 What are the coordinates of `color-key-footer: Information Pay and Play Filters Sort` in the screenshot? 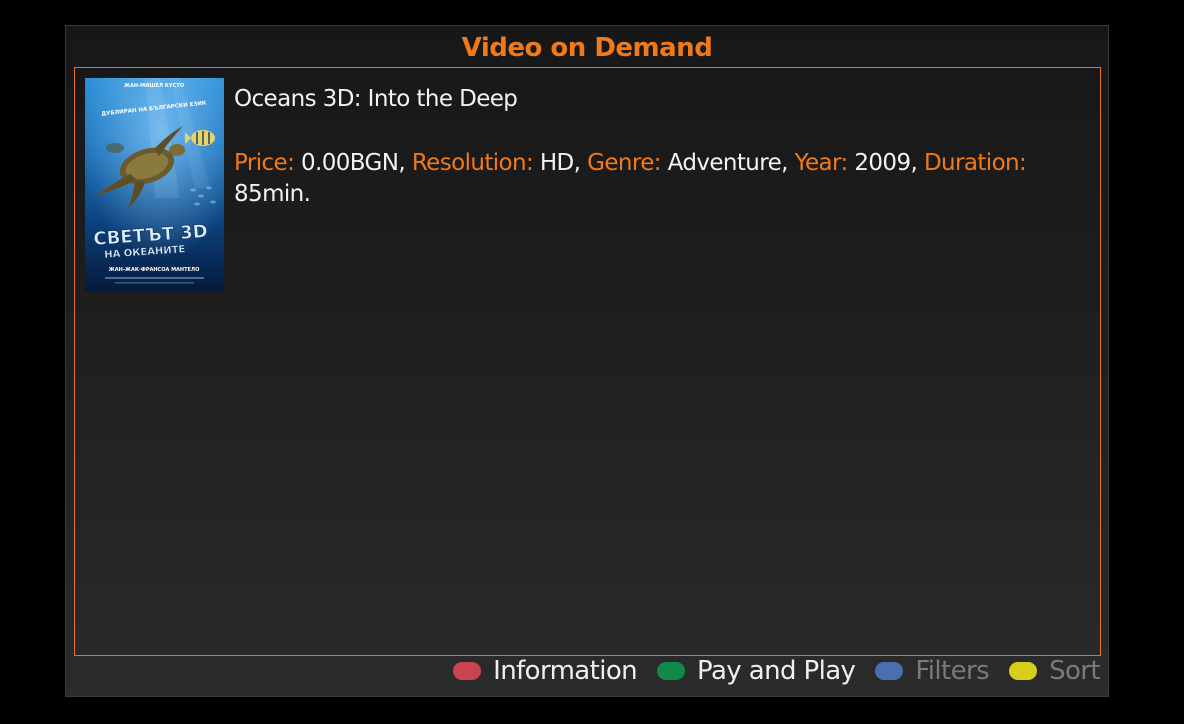 It's located at (777, 671).